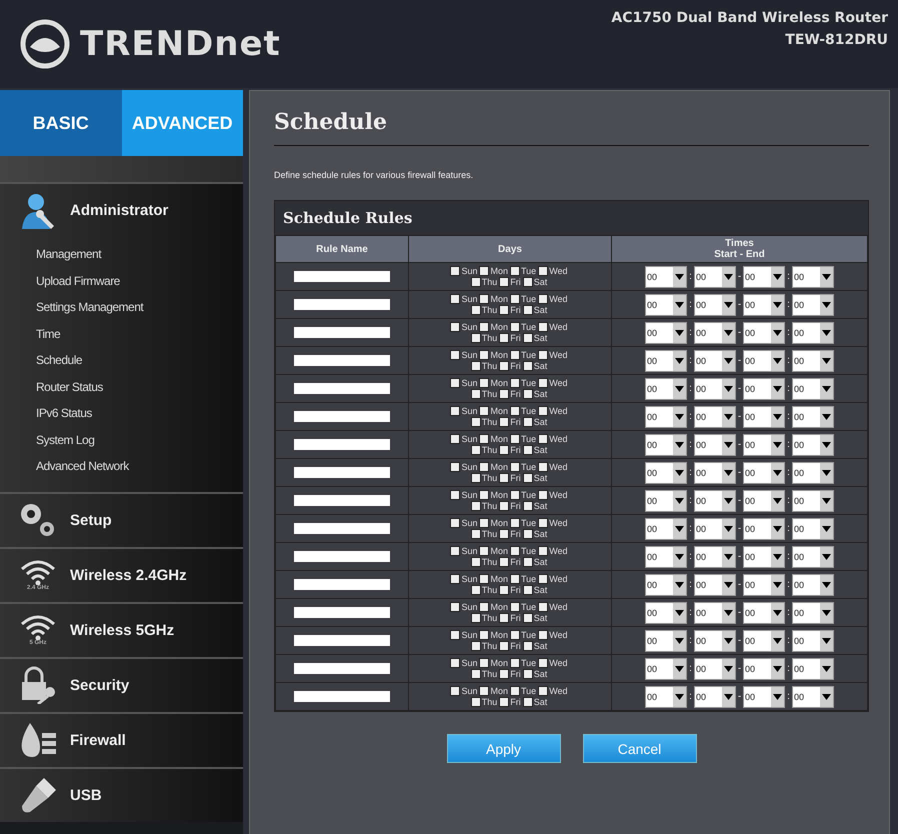 This screenshot has width=898, height=834. I want to click on sidebar-item: Advanced Network, so click(121, 466).